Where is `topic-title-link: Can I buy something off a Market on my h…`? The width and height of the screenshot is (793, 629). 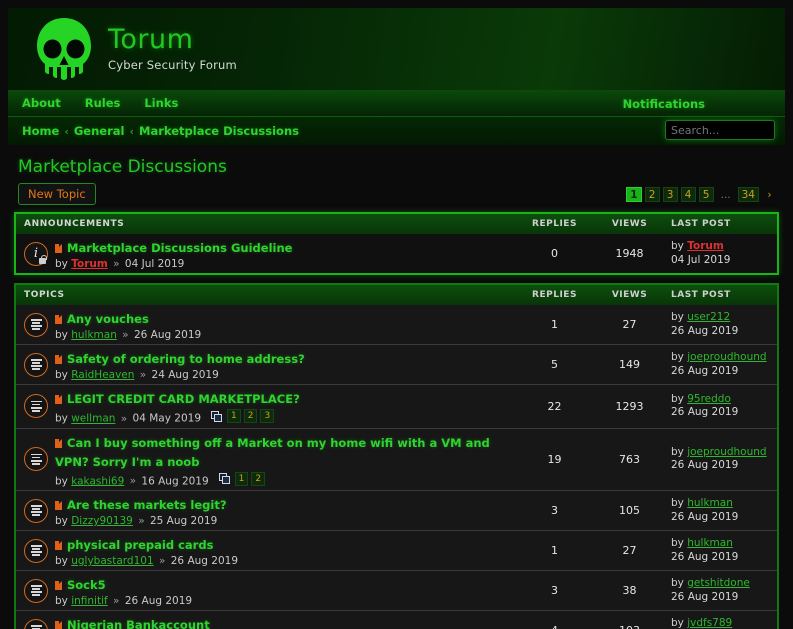
topic-title-link: Can I buy something off a Market on my h… is located at coordinates (272, 452).